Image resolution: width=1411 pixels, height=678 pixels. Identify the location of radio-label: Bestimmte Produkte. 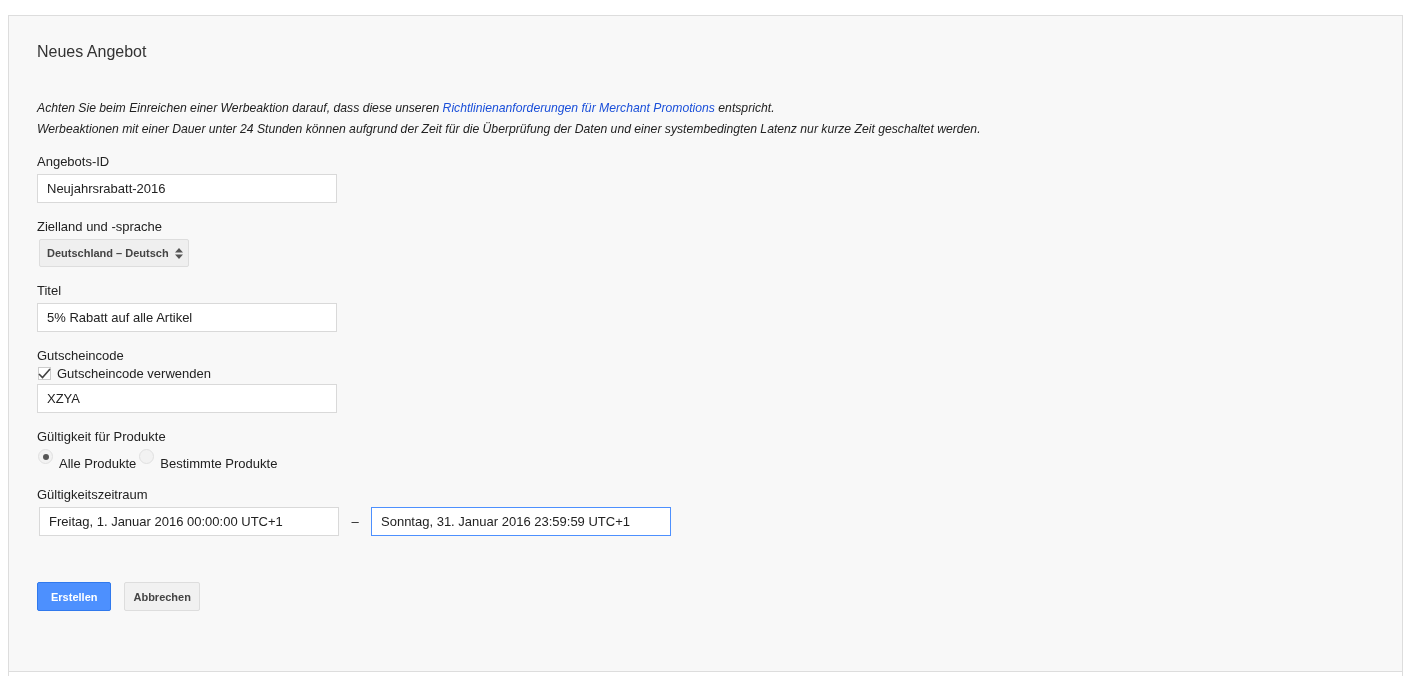
(219, 463).